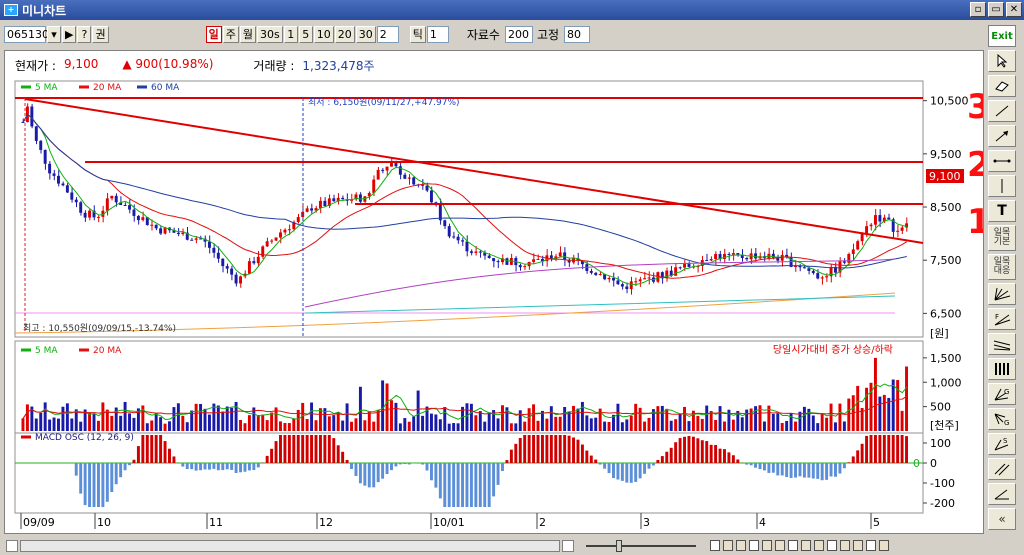 The image size is (1024, 555). I want to click on period-button-6: 10, so click(323, 34).